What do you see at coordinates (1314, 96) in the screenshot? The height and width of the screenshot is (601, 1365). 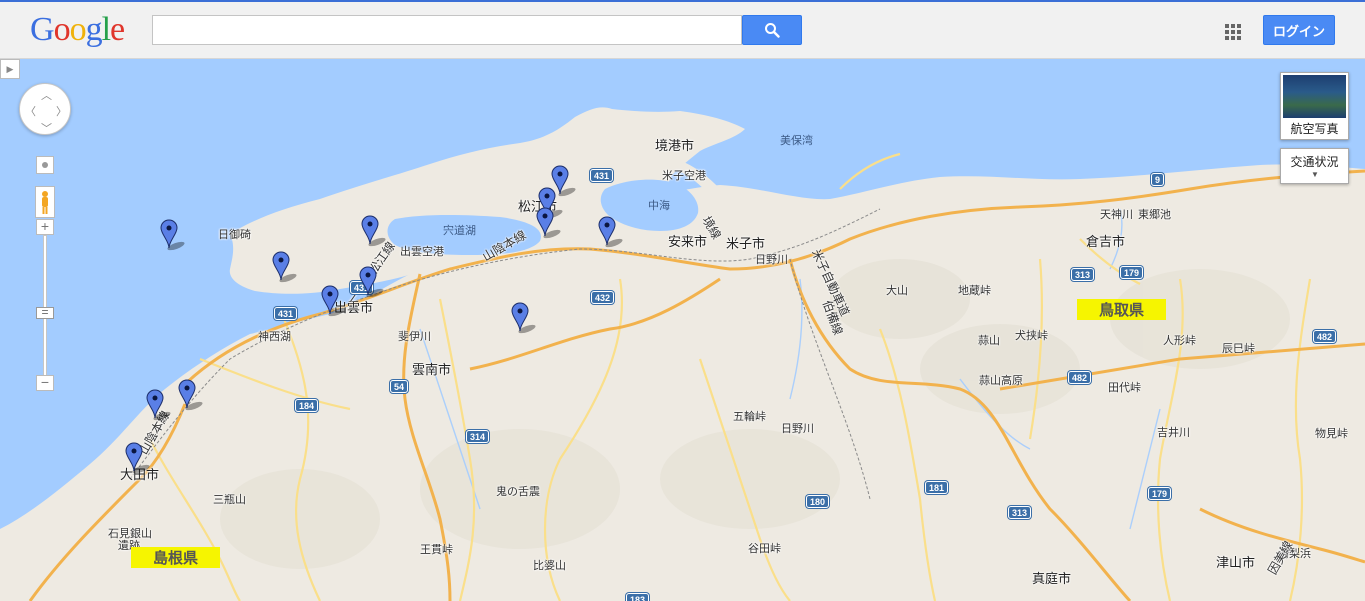 I see `satellite-thumbnail` at bounding box center [1314, 96].